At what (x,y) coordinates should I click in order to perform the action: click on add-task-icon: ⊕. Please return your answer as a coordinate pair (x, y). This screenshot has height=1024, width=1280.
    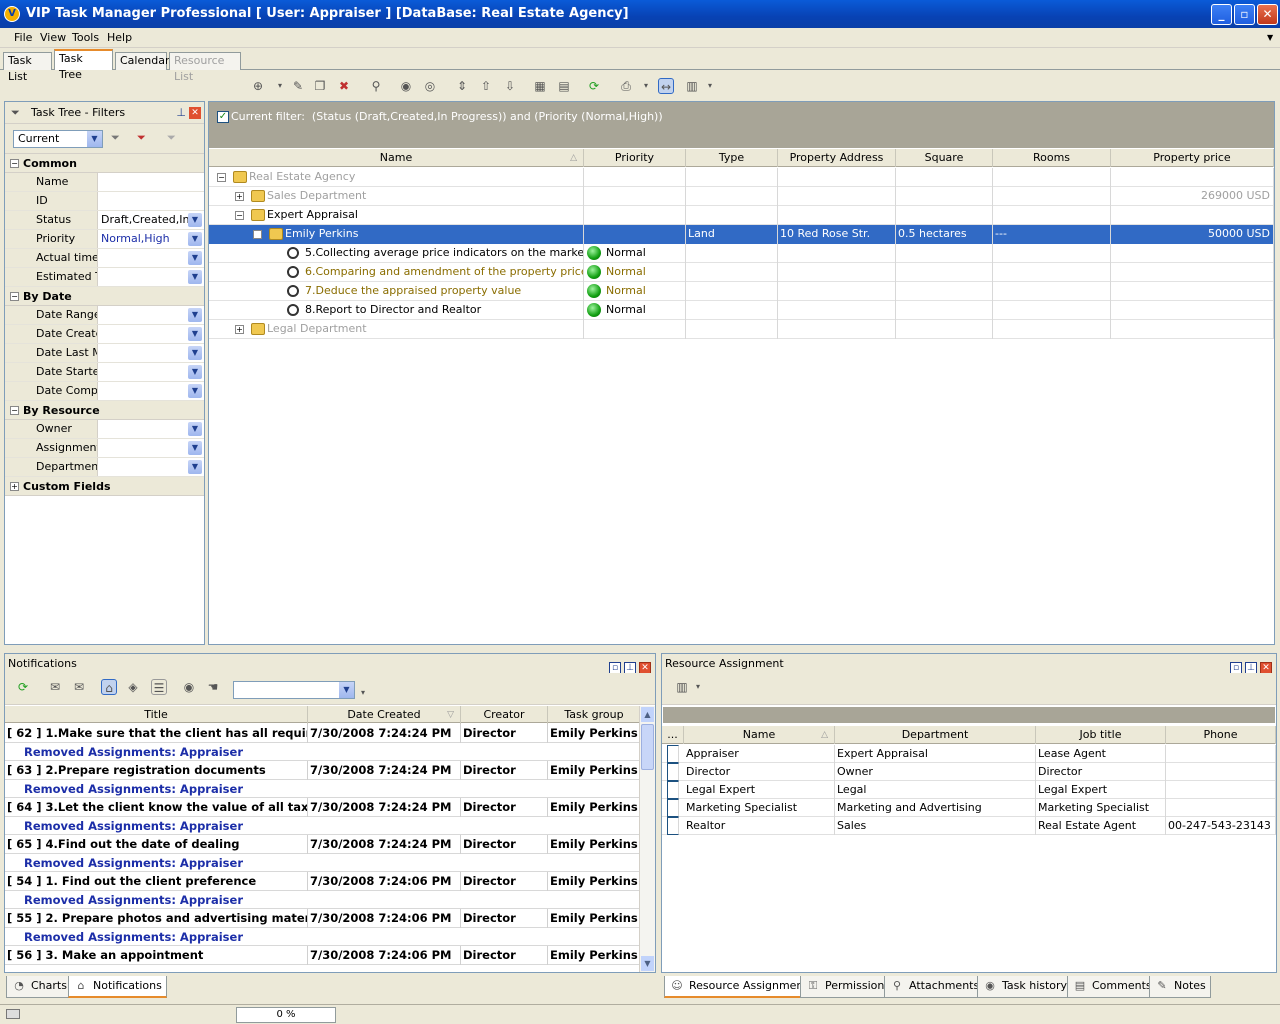
    Looking at the image, I should click on (258, 86).